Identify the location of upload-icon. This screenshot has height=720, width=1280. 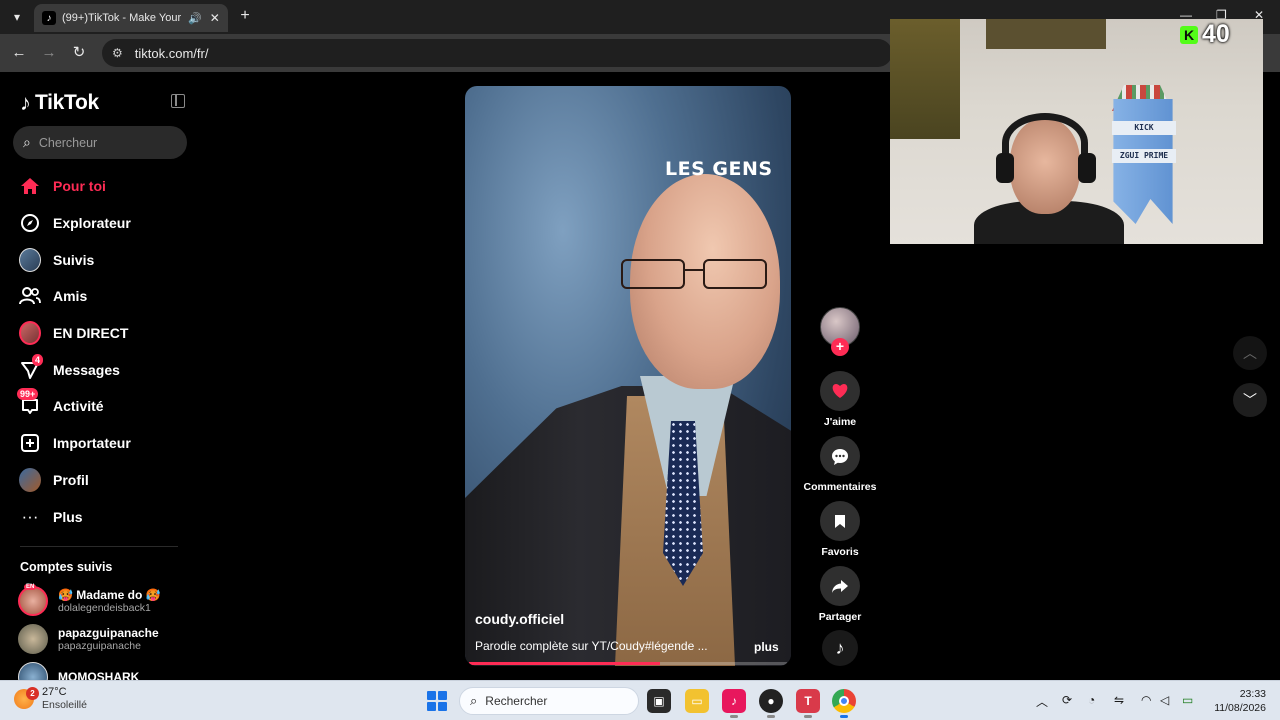
(30, 443).